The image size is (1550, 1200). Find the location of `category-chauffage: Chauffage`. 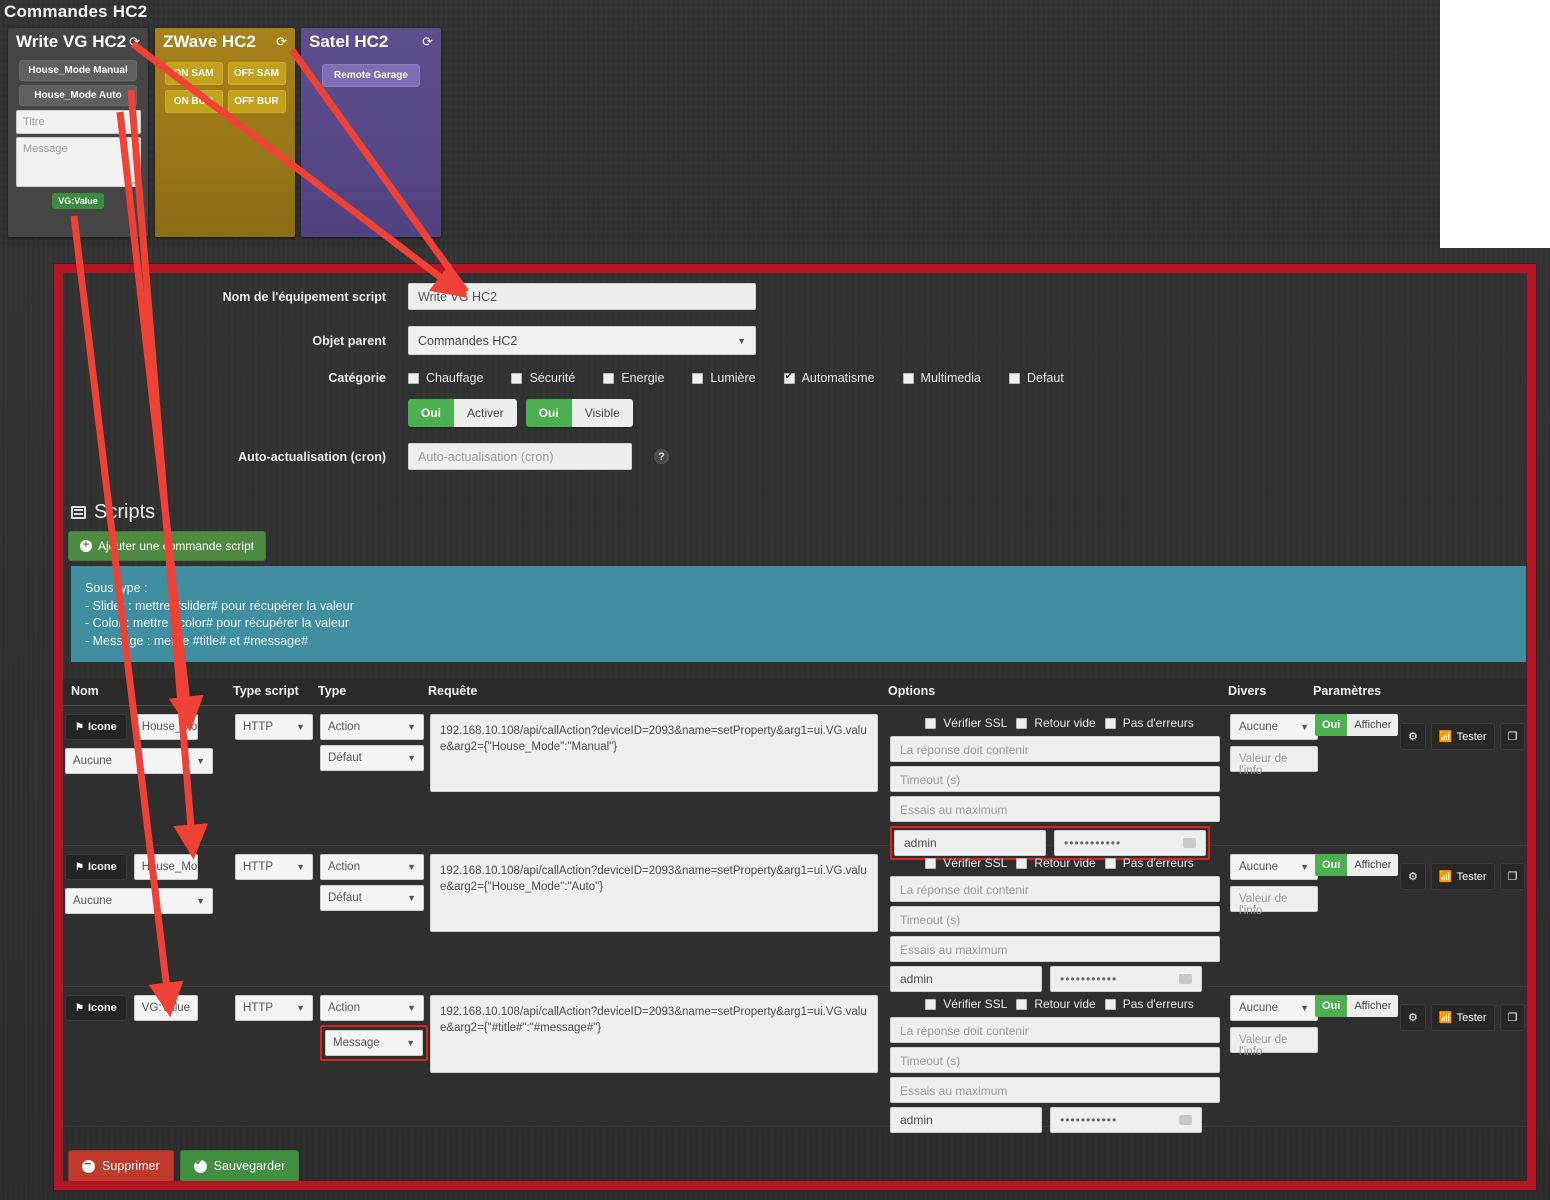

category-chauffage: Chauffage is located at coordinates (445, 378).